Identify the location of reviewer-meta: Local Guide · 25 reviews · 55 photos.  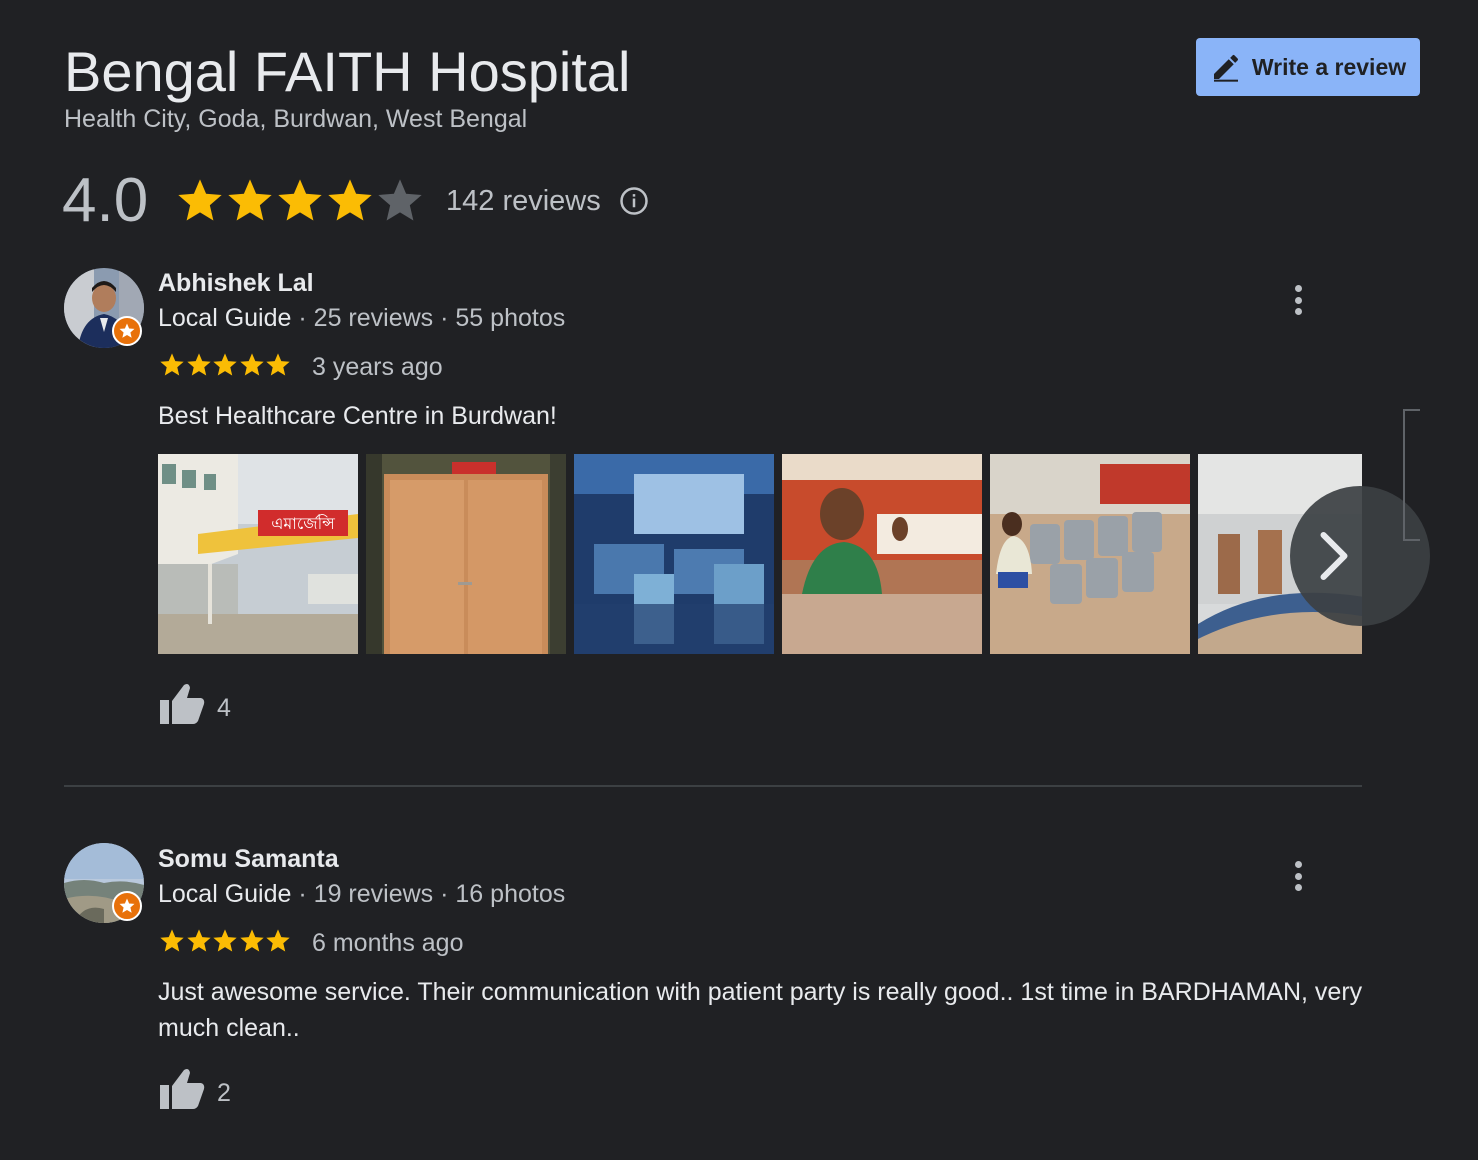
(362, 318).